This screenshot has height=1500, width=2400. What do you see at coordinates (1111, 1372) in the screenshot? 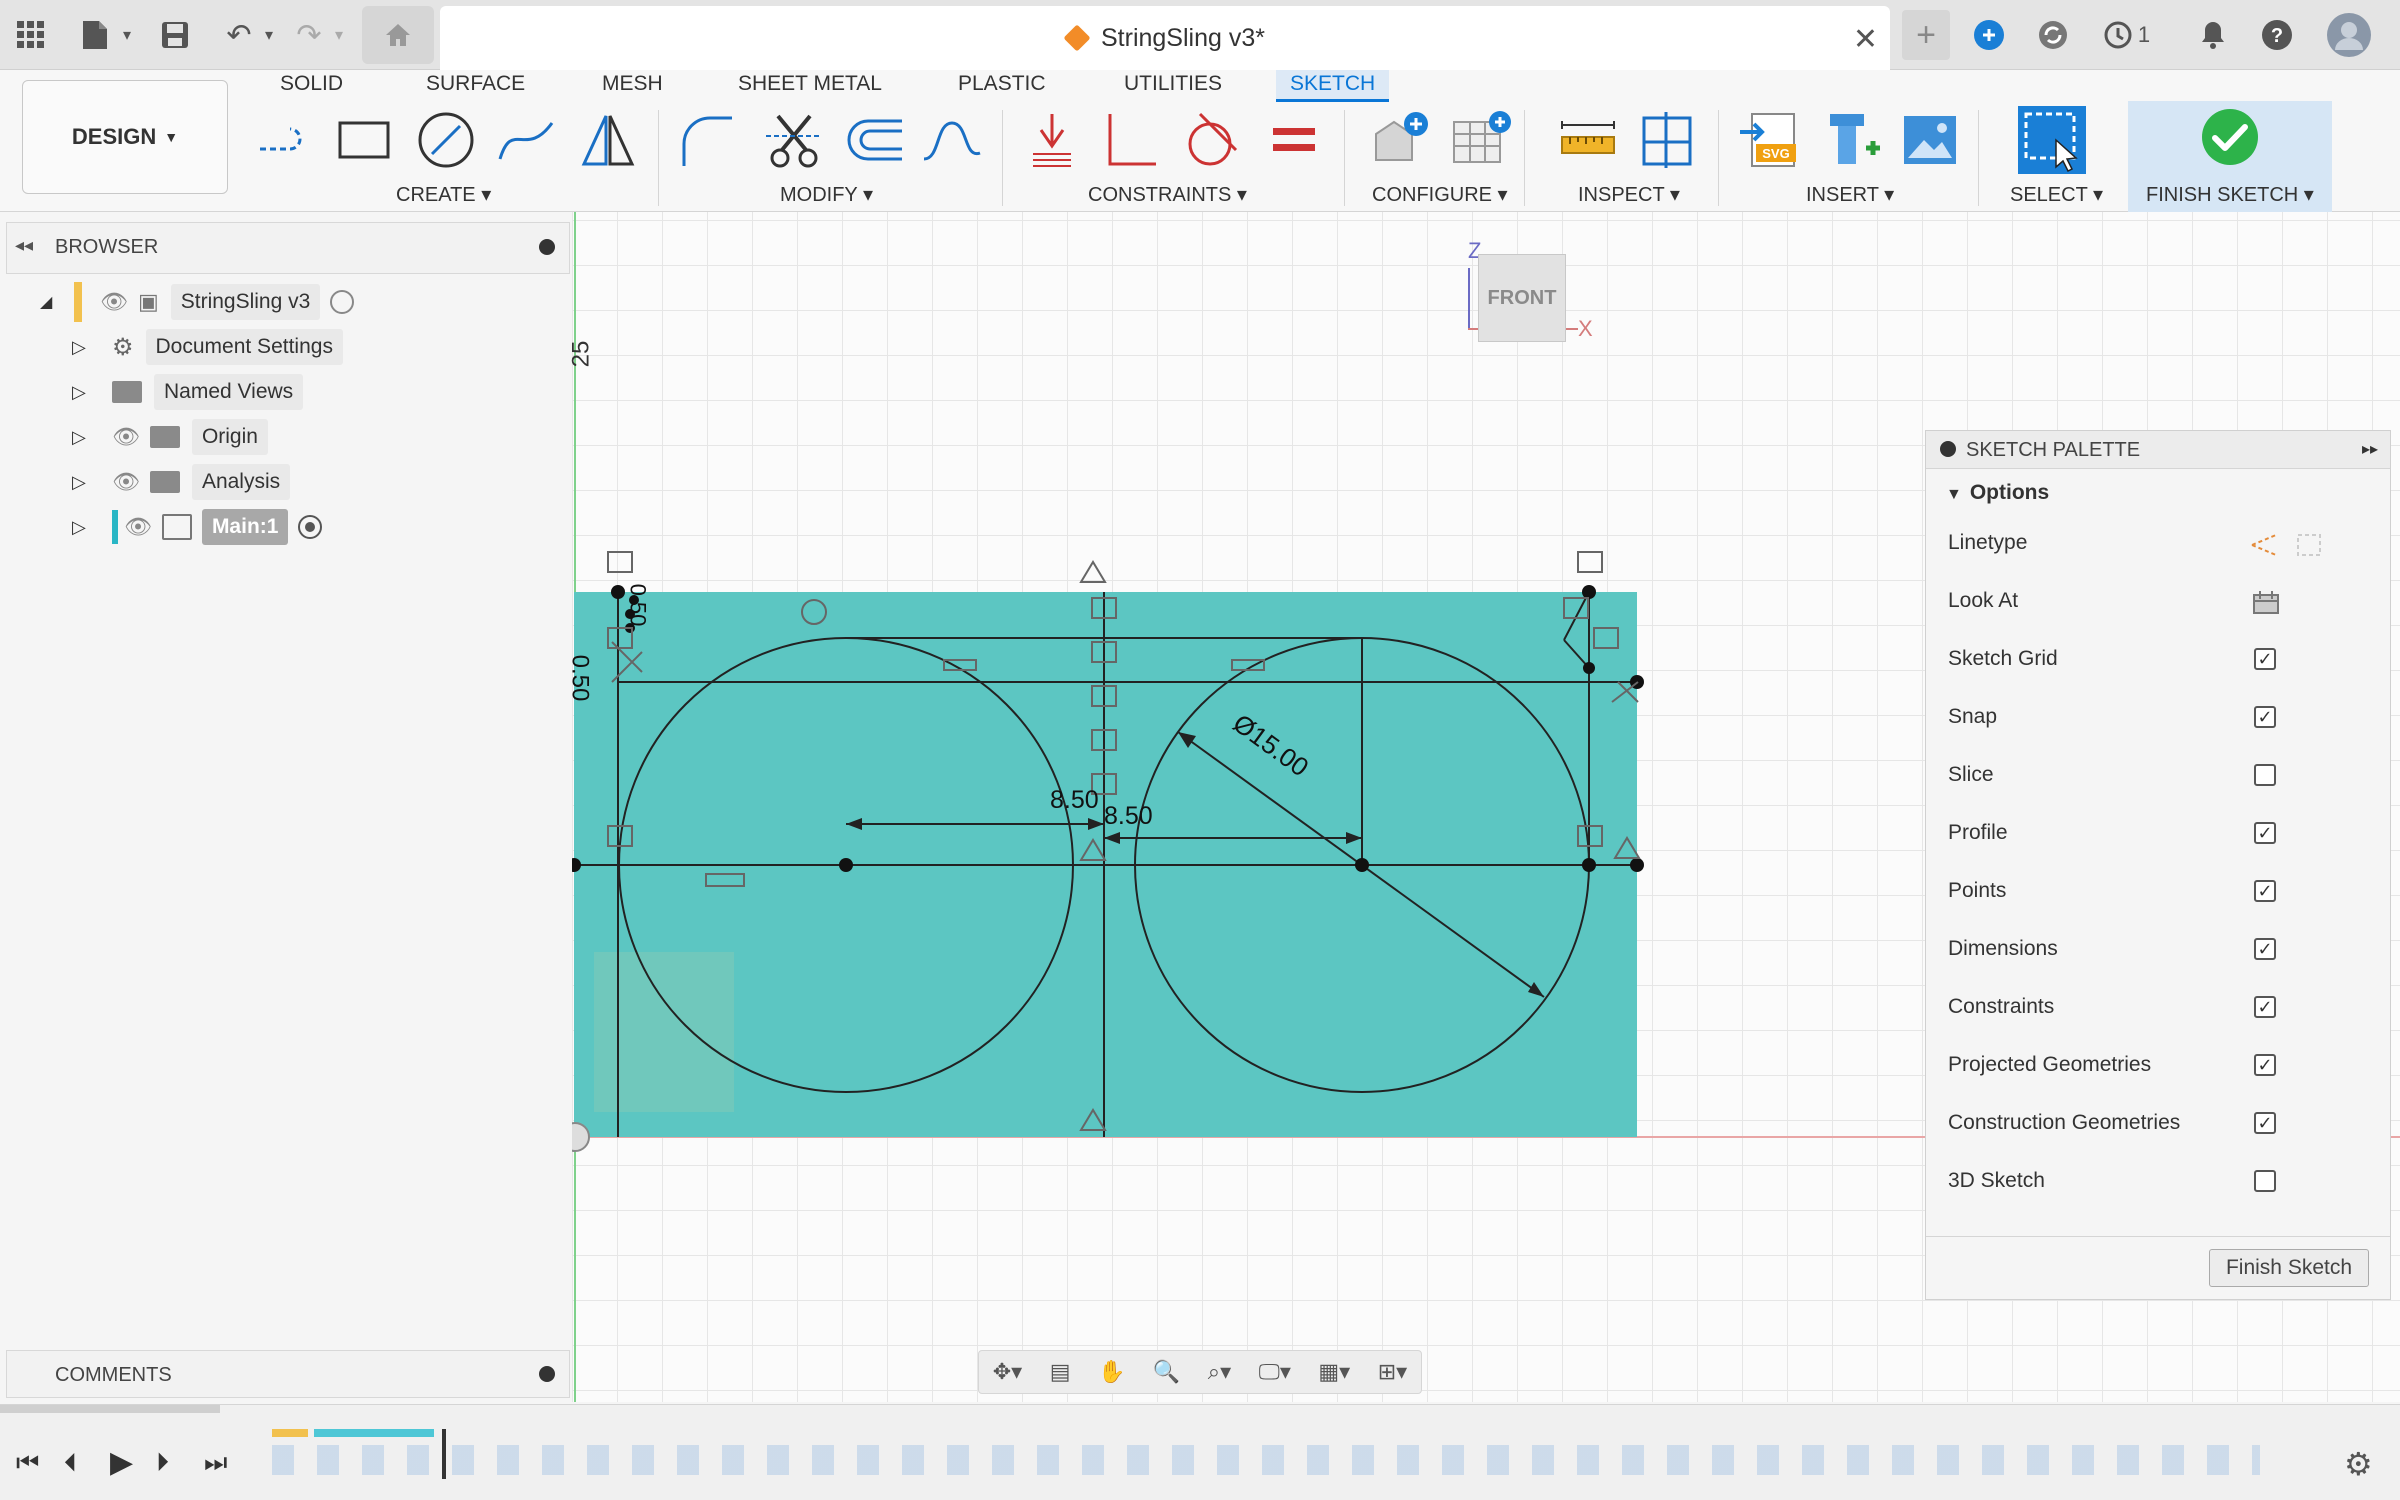
I see `pan-hand-icon: ✋` at bounding box center [1111, 1372].